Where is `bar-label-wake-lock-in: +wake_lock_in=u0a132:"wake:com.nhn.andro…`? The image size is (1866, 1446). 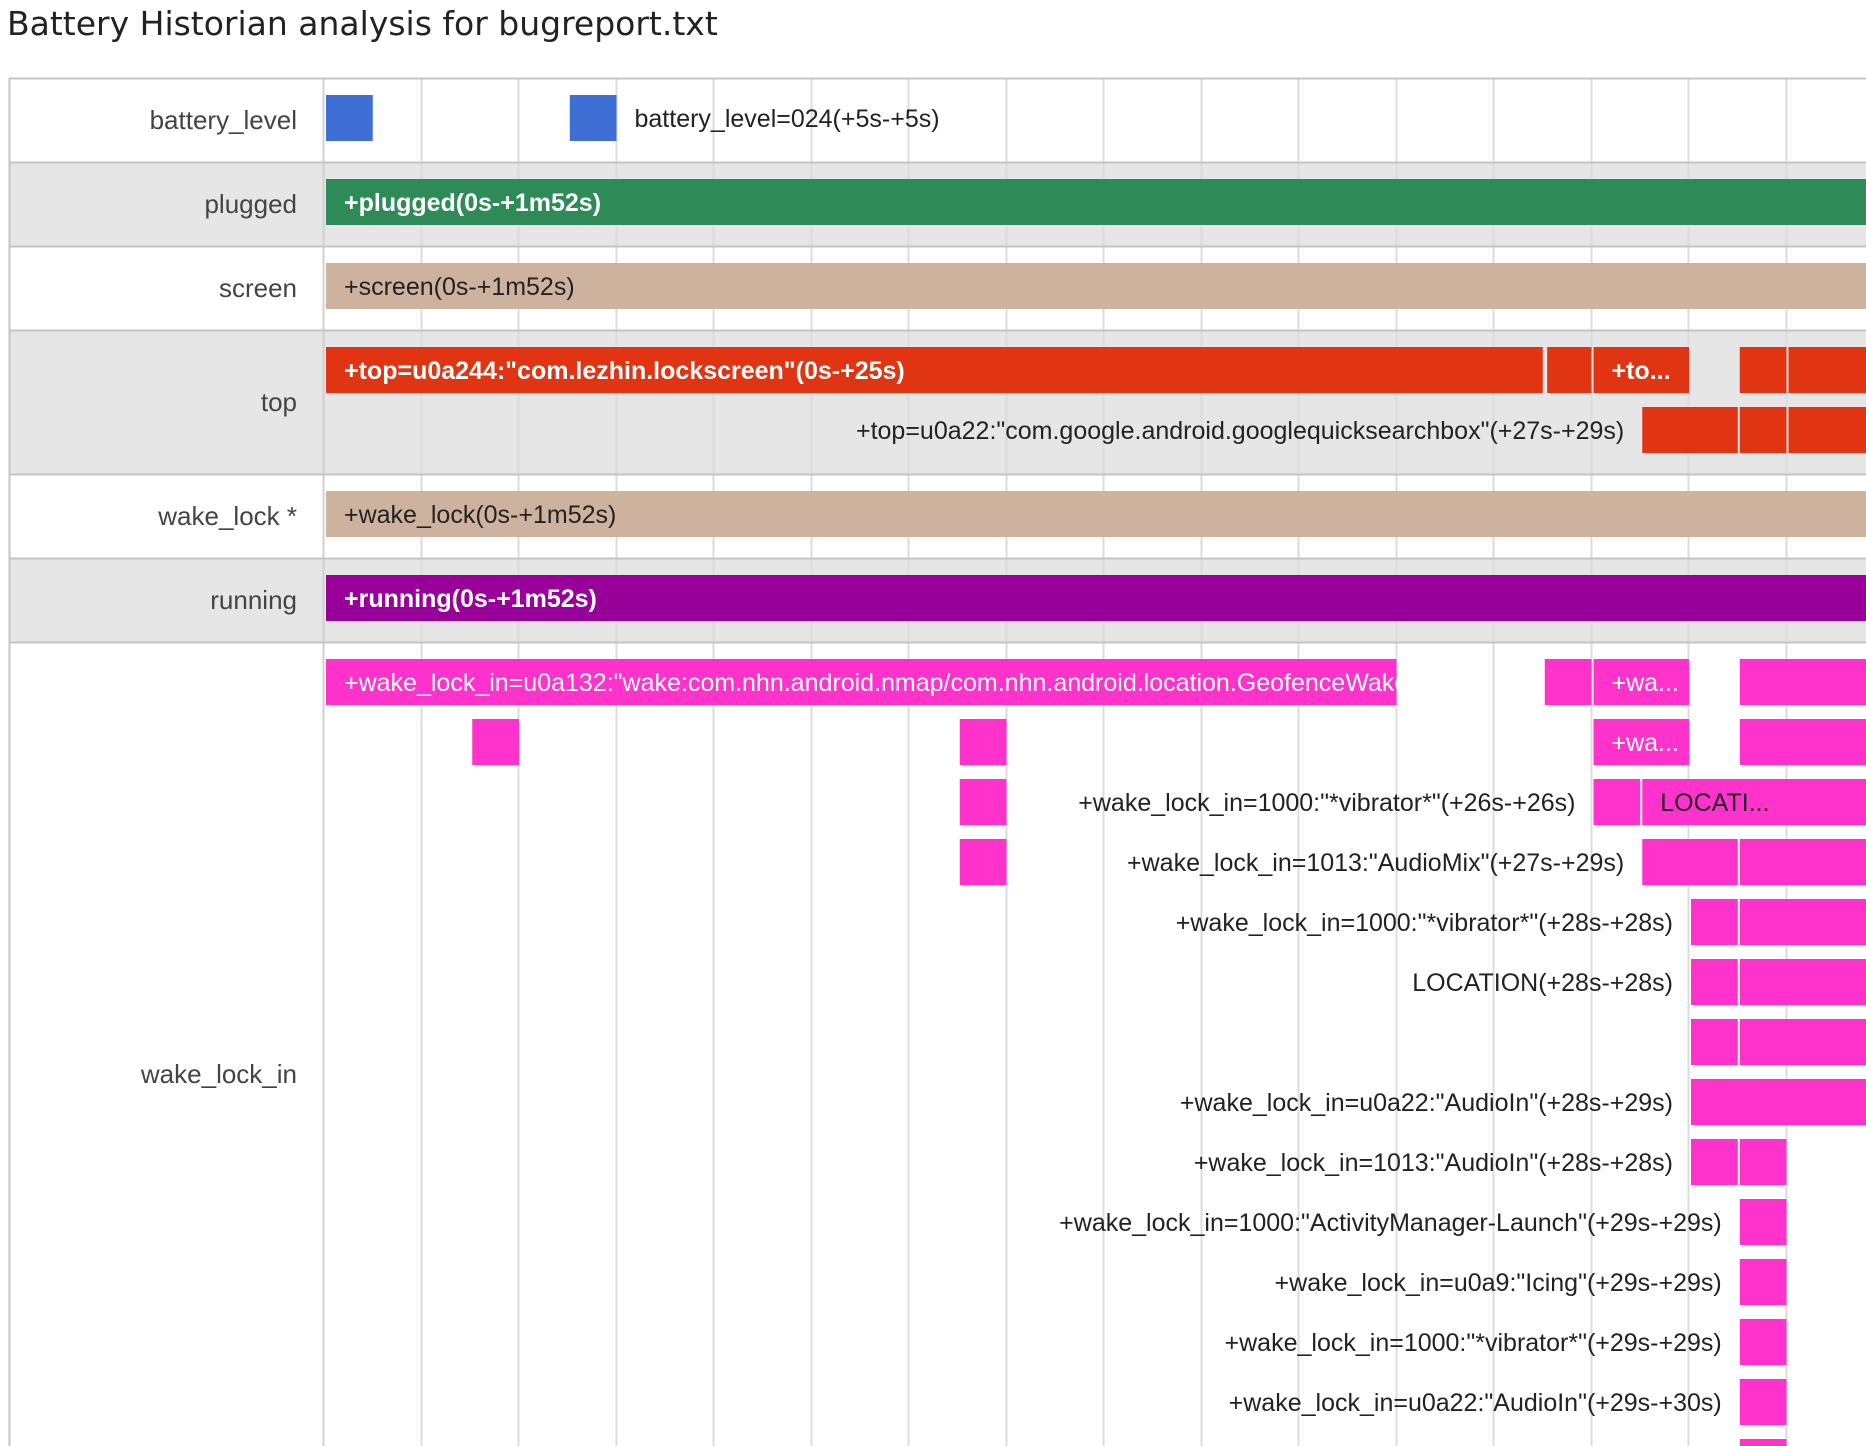
bar-label-wake-lock-in: +wake_lock_in=u0a132:"wake:com.nhn.andro… is located at coordinates (900, 683).